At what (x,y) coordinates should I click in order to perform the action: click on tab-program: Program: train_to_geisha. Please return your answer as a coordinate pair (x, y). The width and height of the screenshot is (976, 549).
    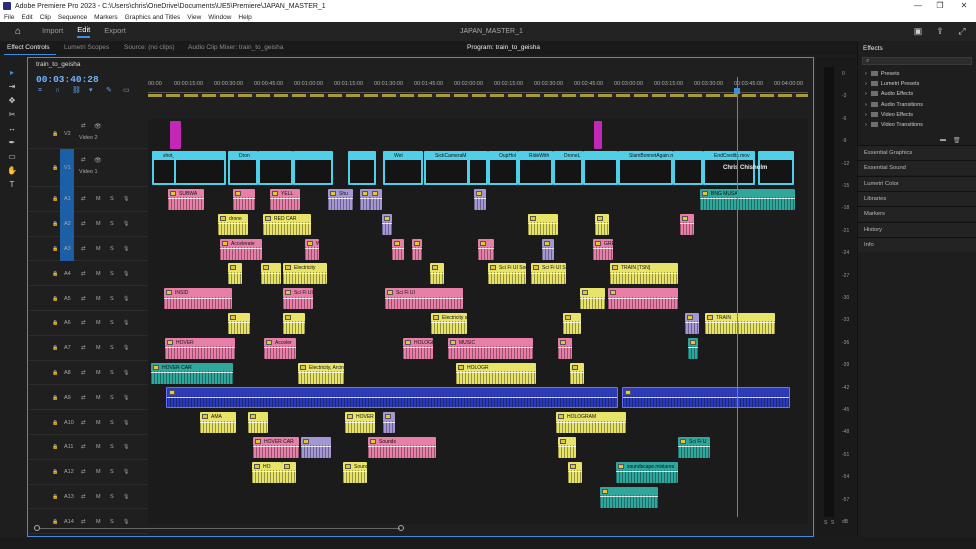
    Looking at the image, I should click on (503, 47).